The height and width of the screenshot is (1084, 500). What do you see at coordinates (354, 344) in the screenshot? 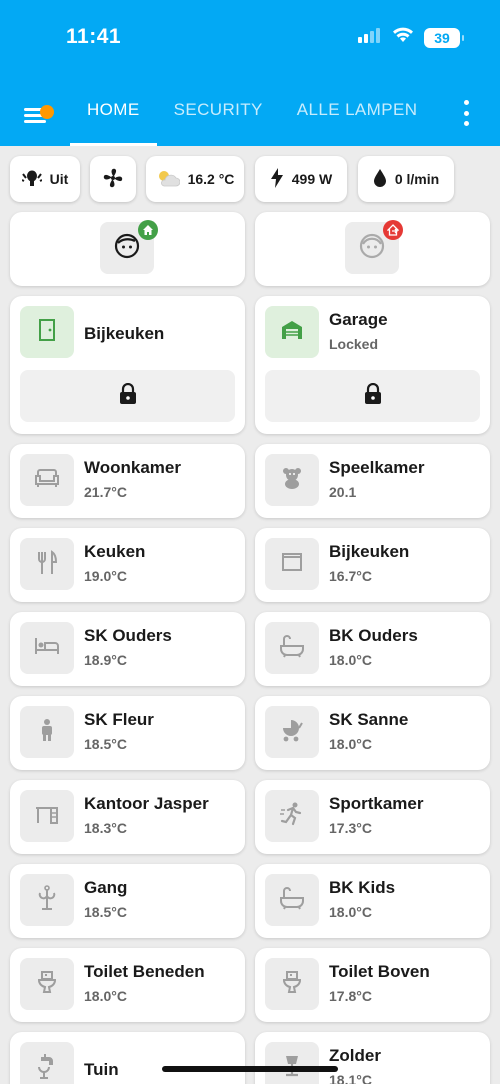
I see `door-state: Locked` at bounding box center [354, 344].